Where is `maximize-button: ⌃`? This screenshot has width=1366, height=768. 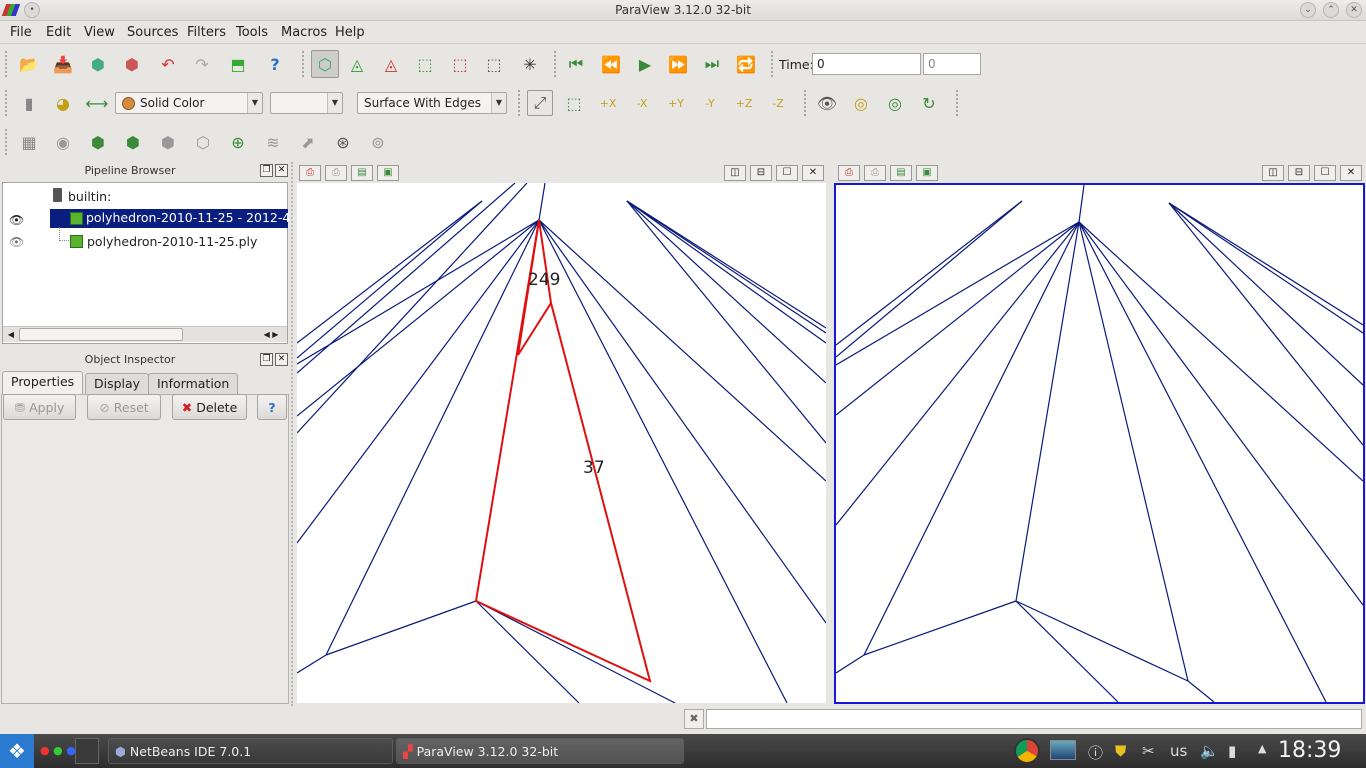
maximize-button: ⌃ is located at coordinates (1331, 10).